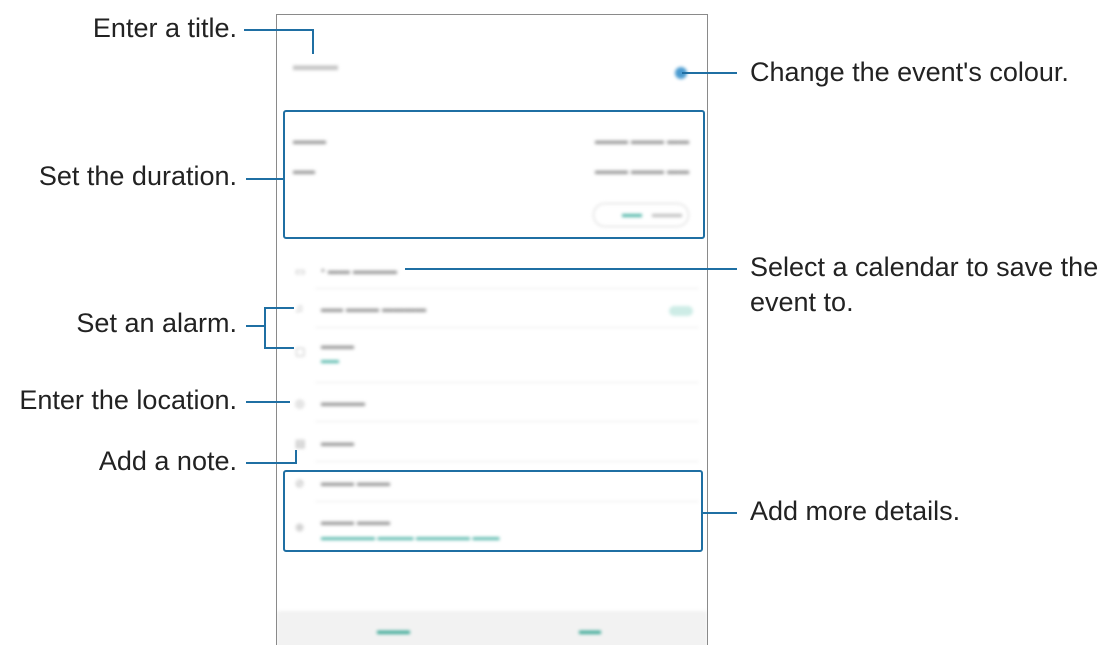 The image size is (1110, 645). What do you see at coordinates (855, 511) in the screenshot?
I see `details-callout: Add more details.` at bounding box center [855, 511].